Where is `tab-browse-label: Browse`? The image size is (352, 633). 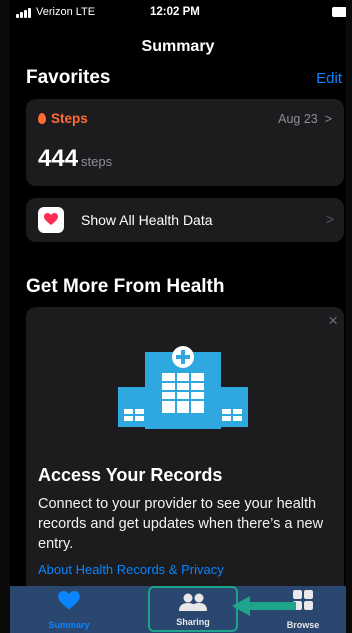
tab-browse-label: Browse is located at coordinates (303, 625).